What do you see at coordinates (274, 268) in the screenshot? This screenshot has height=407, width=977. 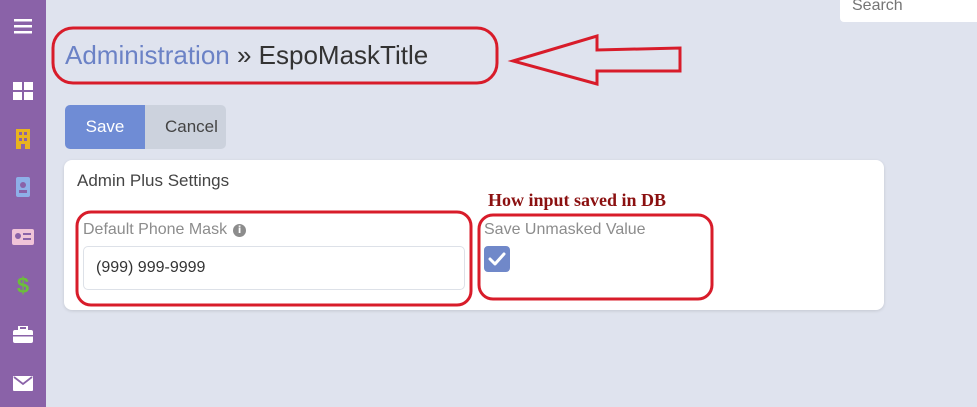 I see `phone-mask-input` at bounding box center [274, 268].